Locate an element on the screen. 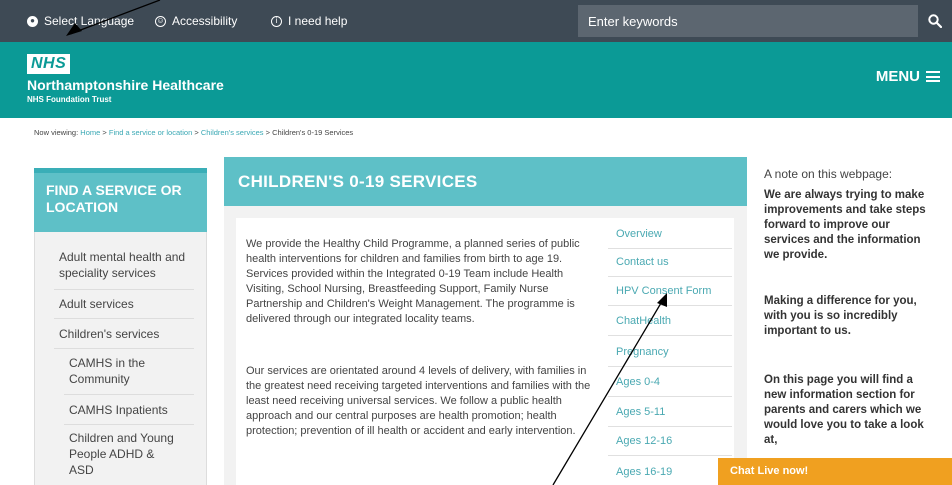 This screenshot has height=485, width=952. section-link-chathealth: ChatHealth is located at coordinates (643, 321).